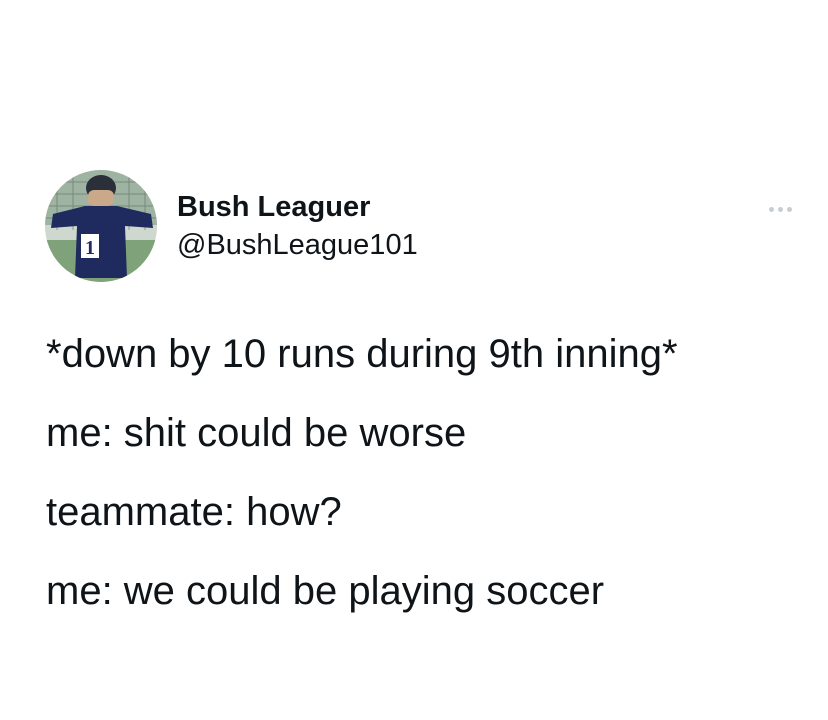  Describe the element at coordinates (194, 512) in the screenshot. I see `tweet-line: teammate: how?` at that location.